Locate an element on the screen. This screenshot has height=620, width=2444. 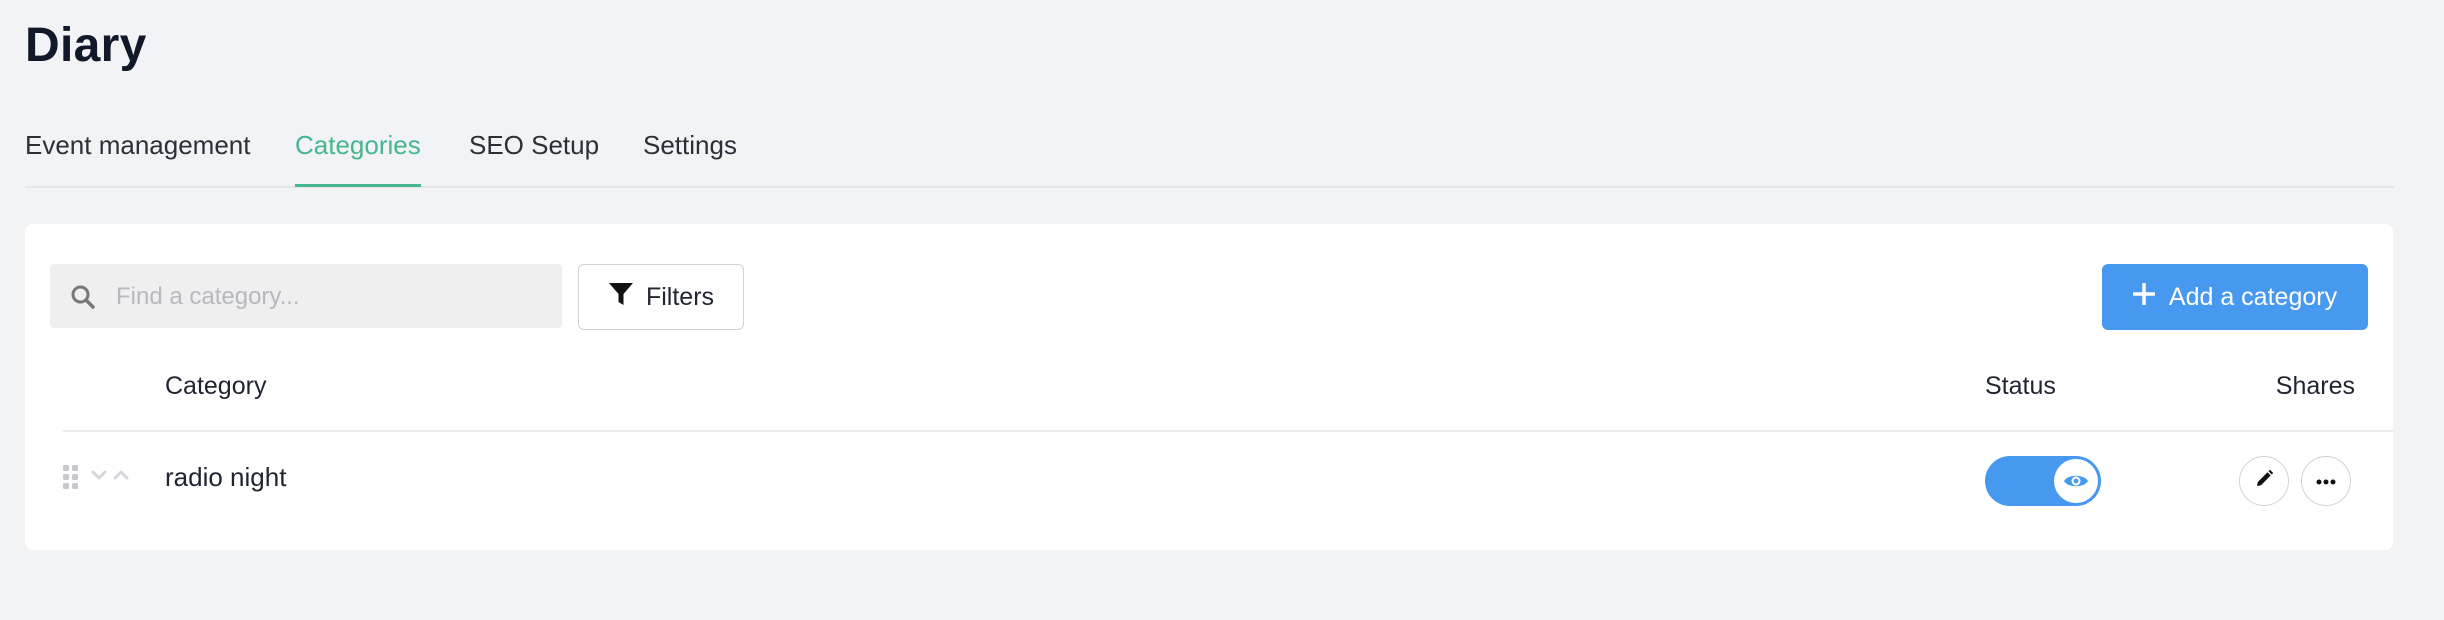
drag-handle-icon is located at coordinates (71, 477).